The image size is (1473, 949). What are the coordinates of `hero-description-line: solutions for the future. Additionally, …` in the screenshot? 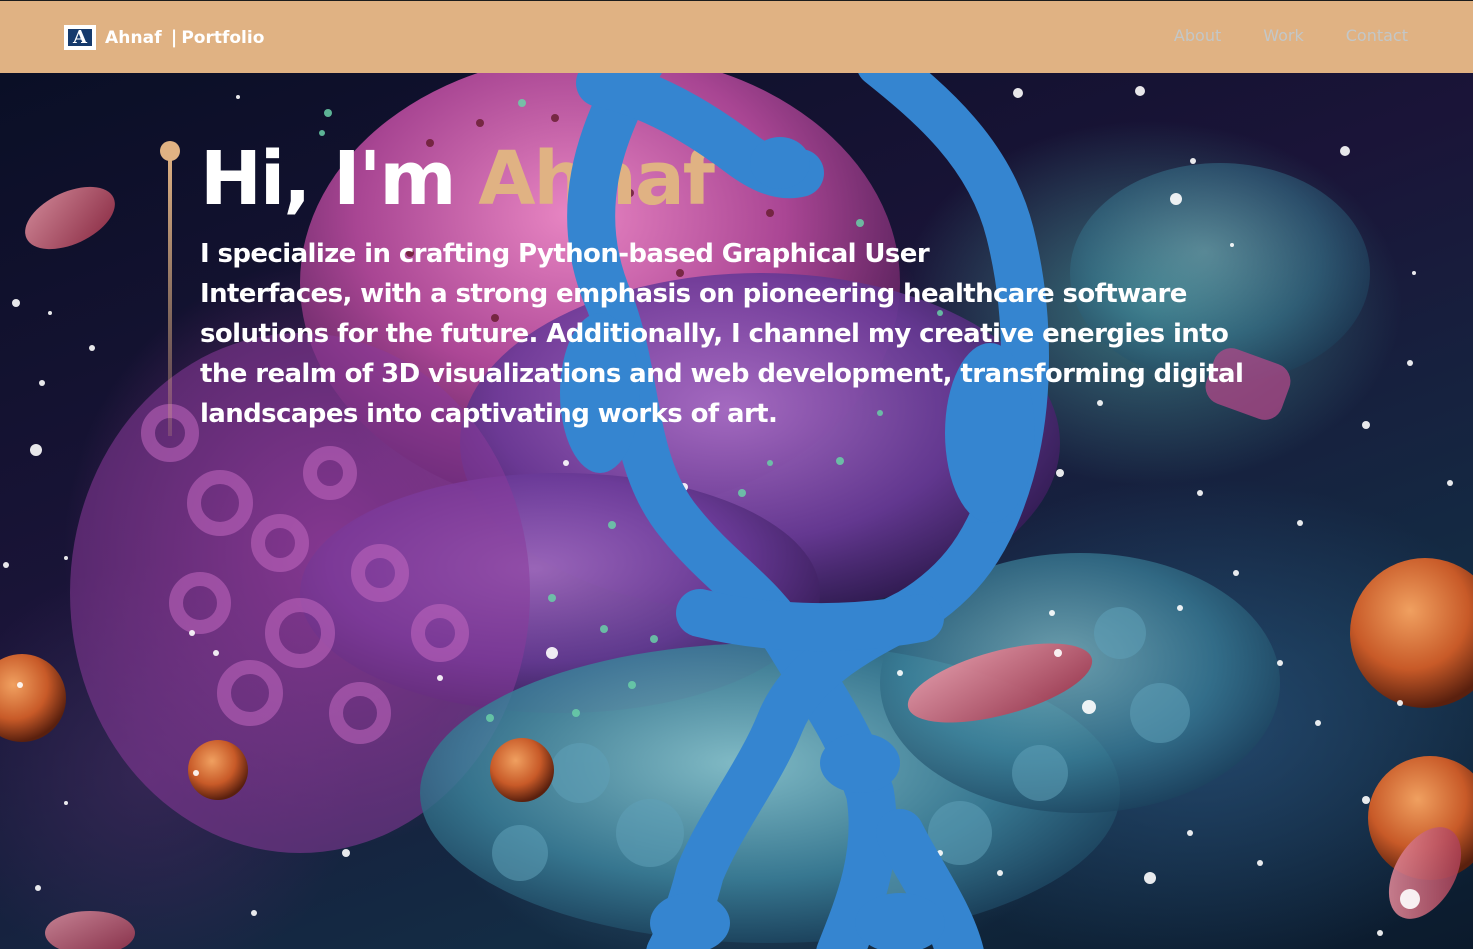 It's located at (714, 334).